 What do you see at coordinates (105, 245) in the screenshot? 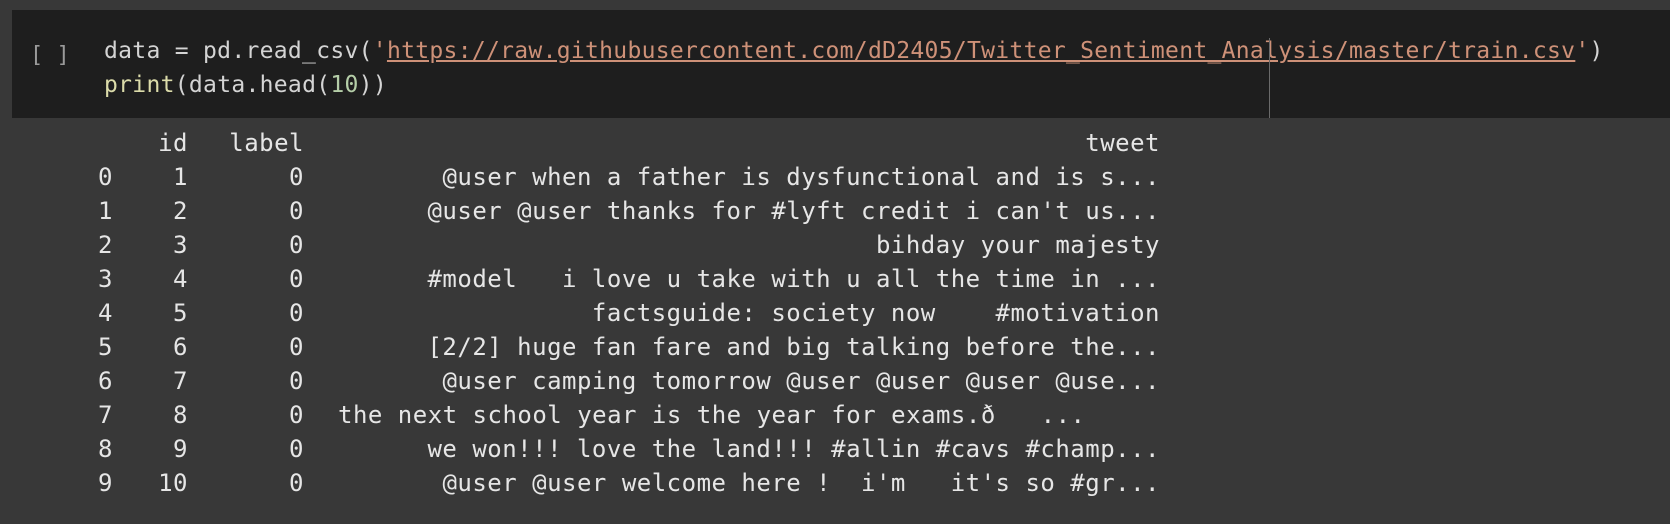
I see `row-index: 2` at bounding box center [105, 245].